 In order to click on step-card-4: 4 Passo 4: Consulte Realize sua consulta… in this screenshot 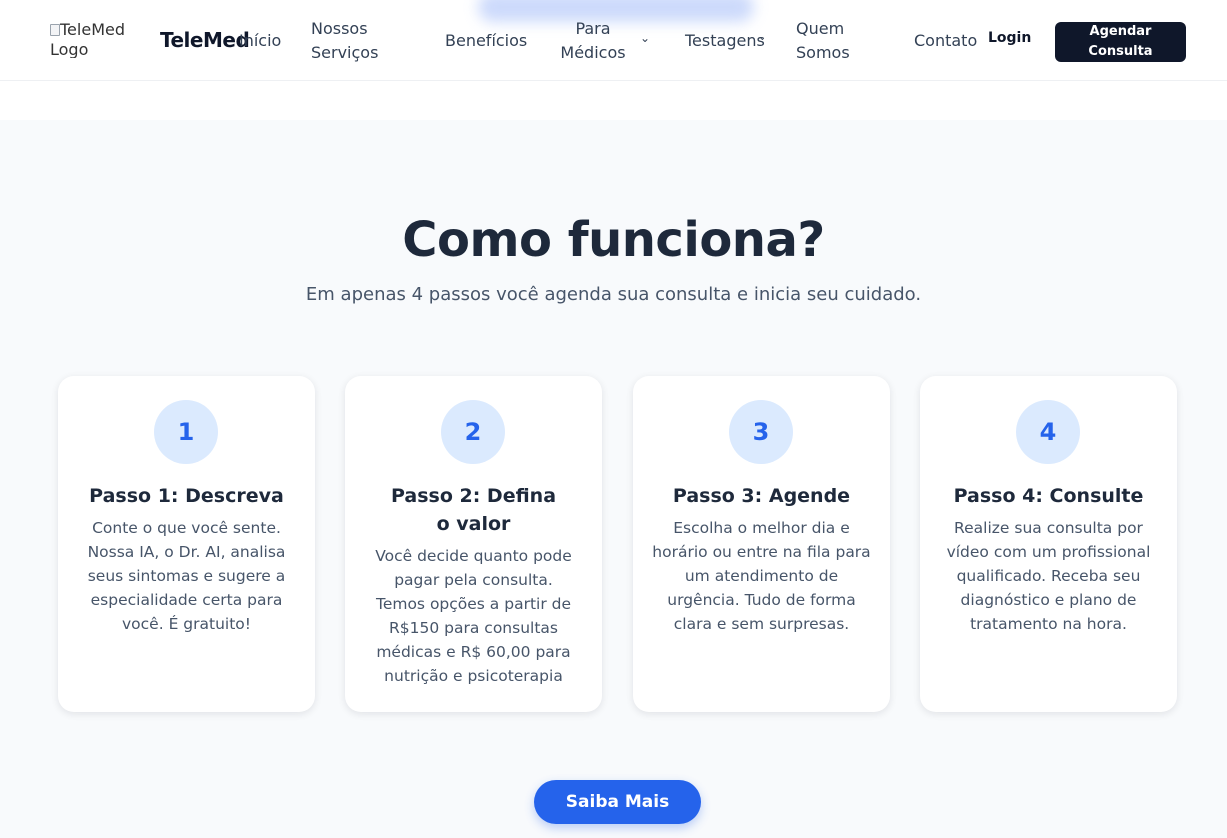, I will do `click(1048, 544)`.